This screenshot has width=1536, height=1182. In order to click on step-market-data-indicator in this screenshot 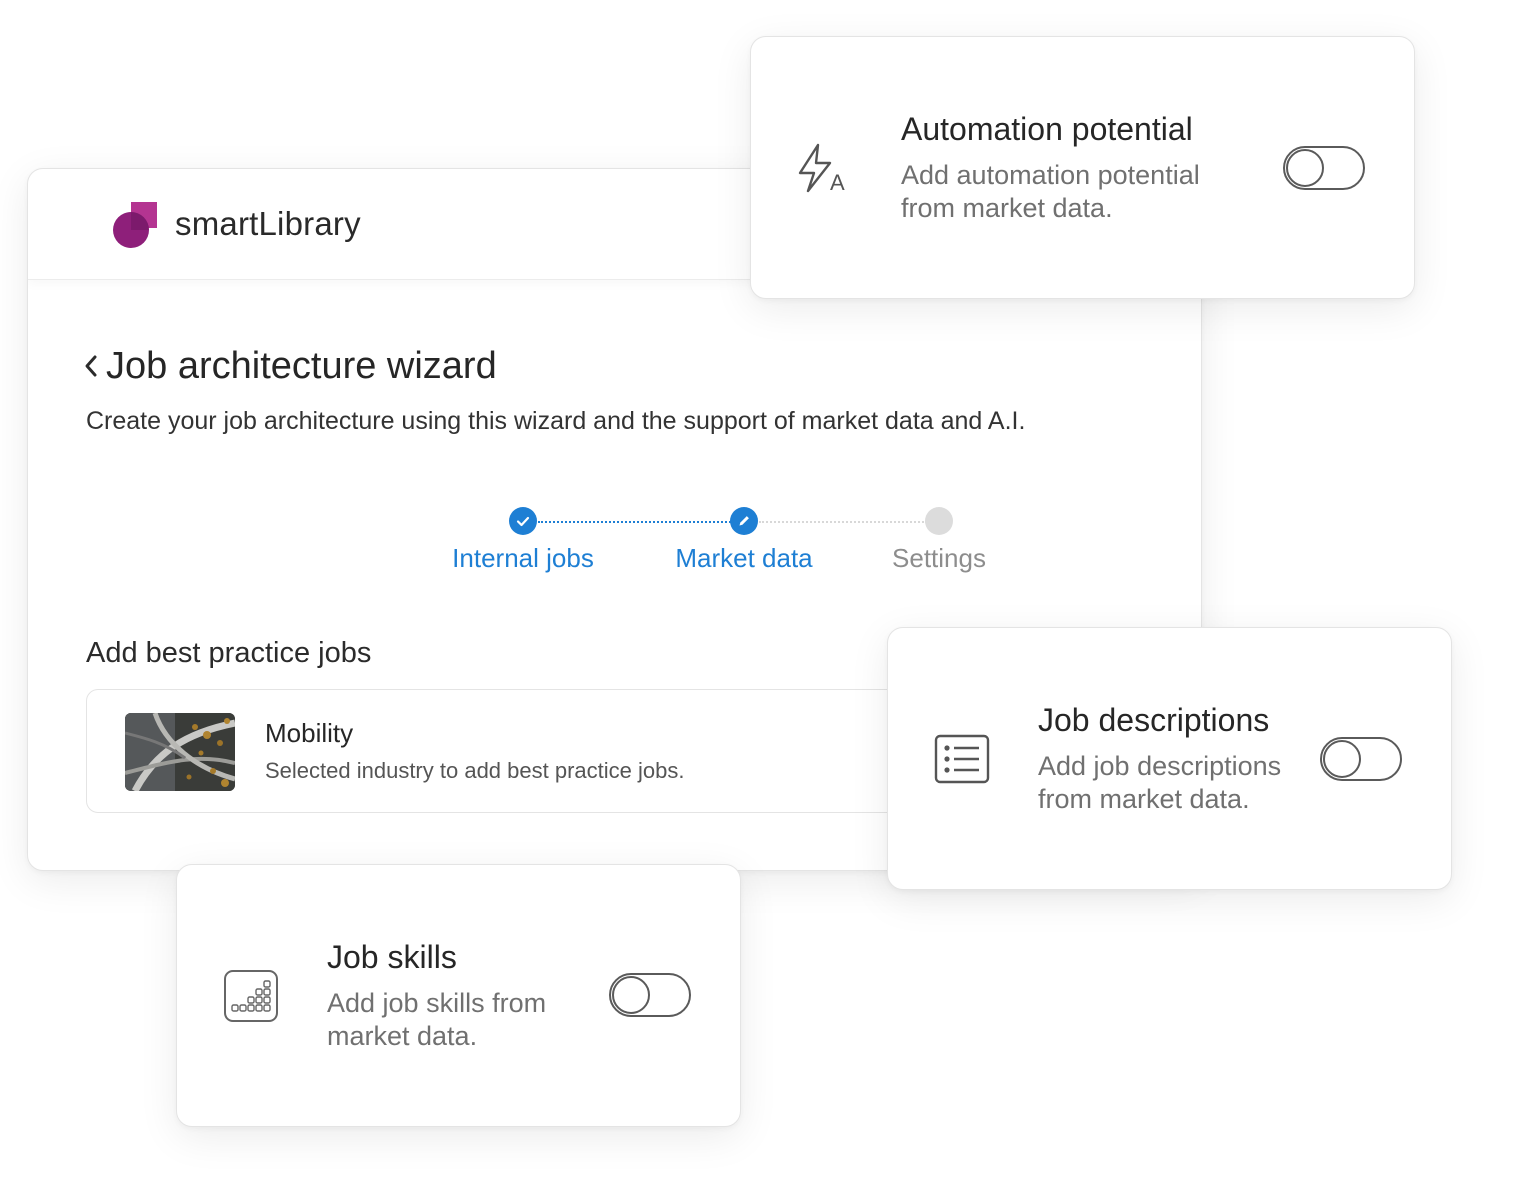, I will do `click(744, 521)`.